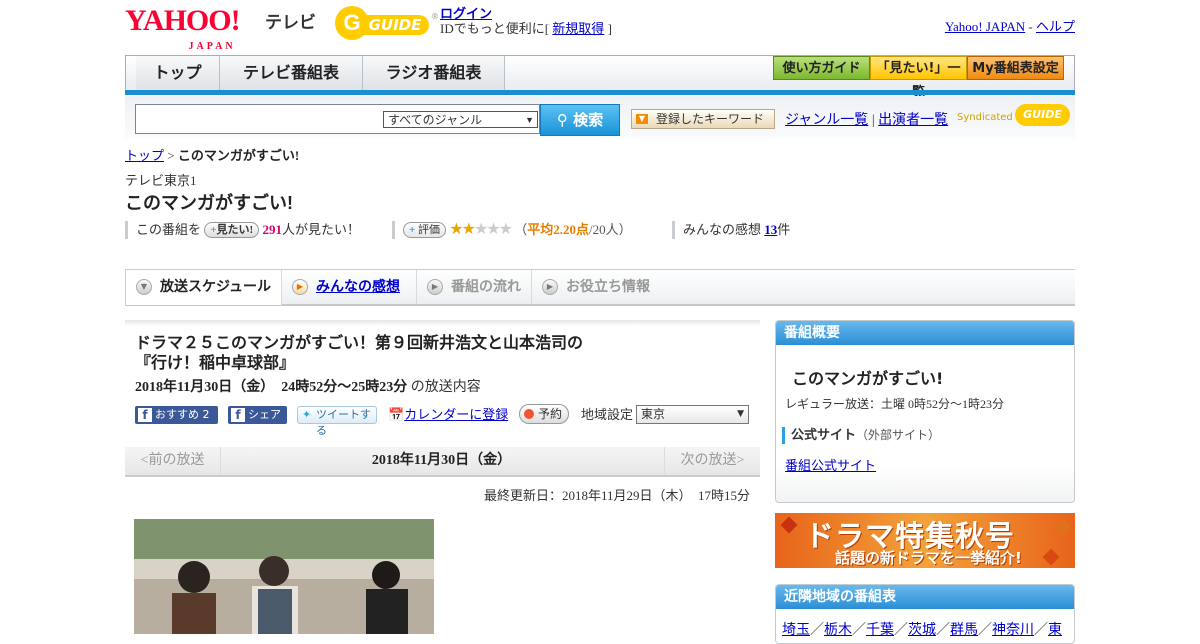  What do you see at coordinates (358, 287) in the screenshot?
I see `tab-impressions-label: みんなの感想` at bounding box center [358, 287].